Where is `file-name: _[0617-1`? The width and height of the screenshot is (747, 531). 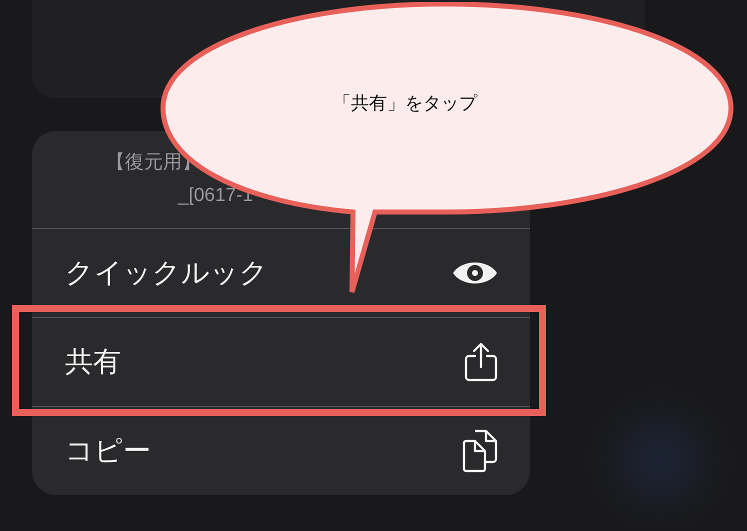 file-name: _[0617-1 is located at coordinates (216, 196).